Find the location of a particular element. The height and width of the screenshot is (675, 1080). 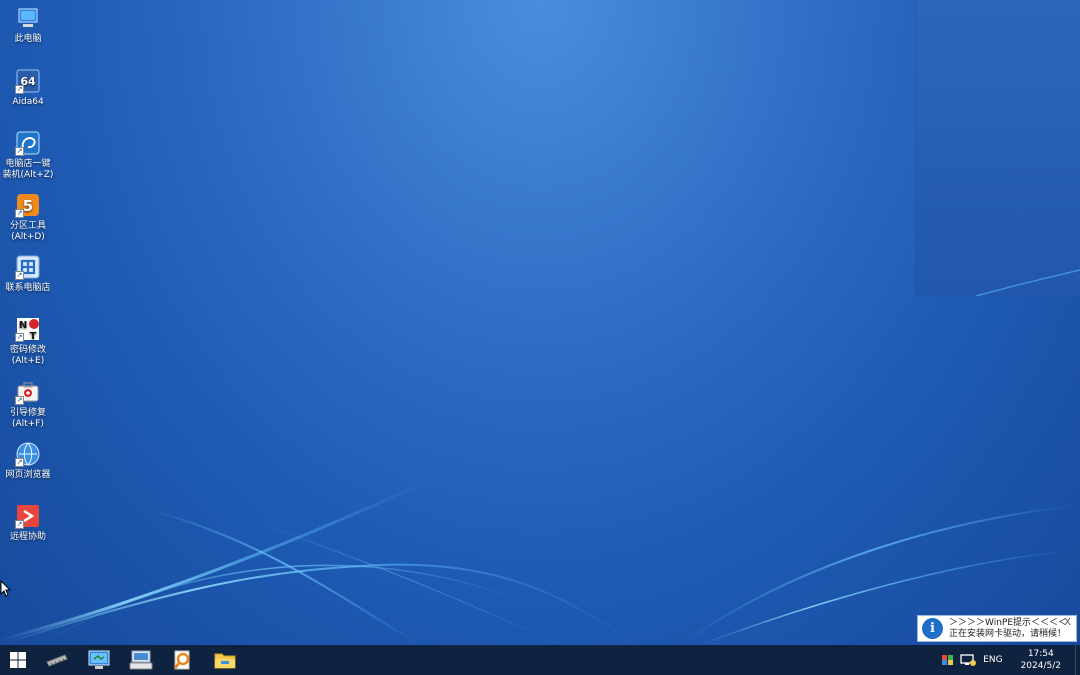

monitor-icon is located at coordinates (99, 659).